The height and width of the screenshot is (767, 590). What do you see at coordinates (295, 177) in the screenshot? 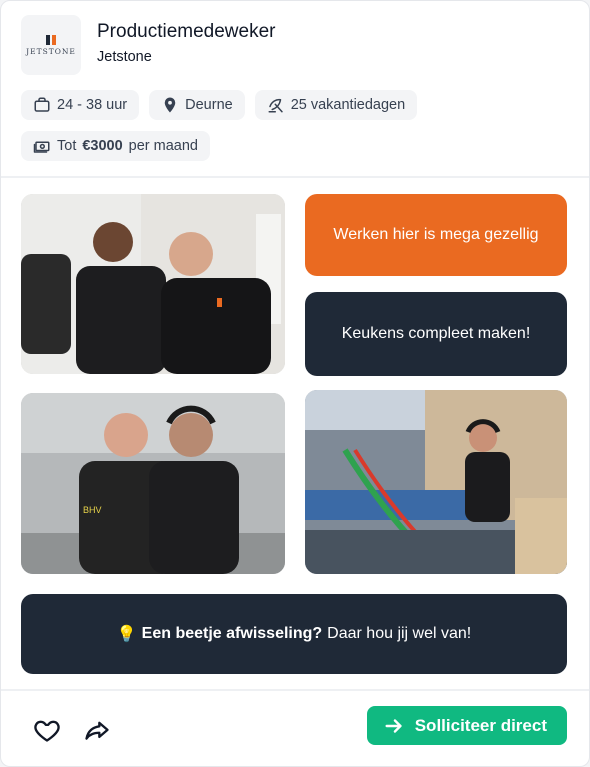
I see `divider-top` at bounding box center [295, 177].